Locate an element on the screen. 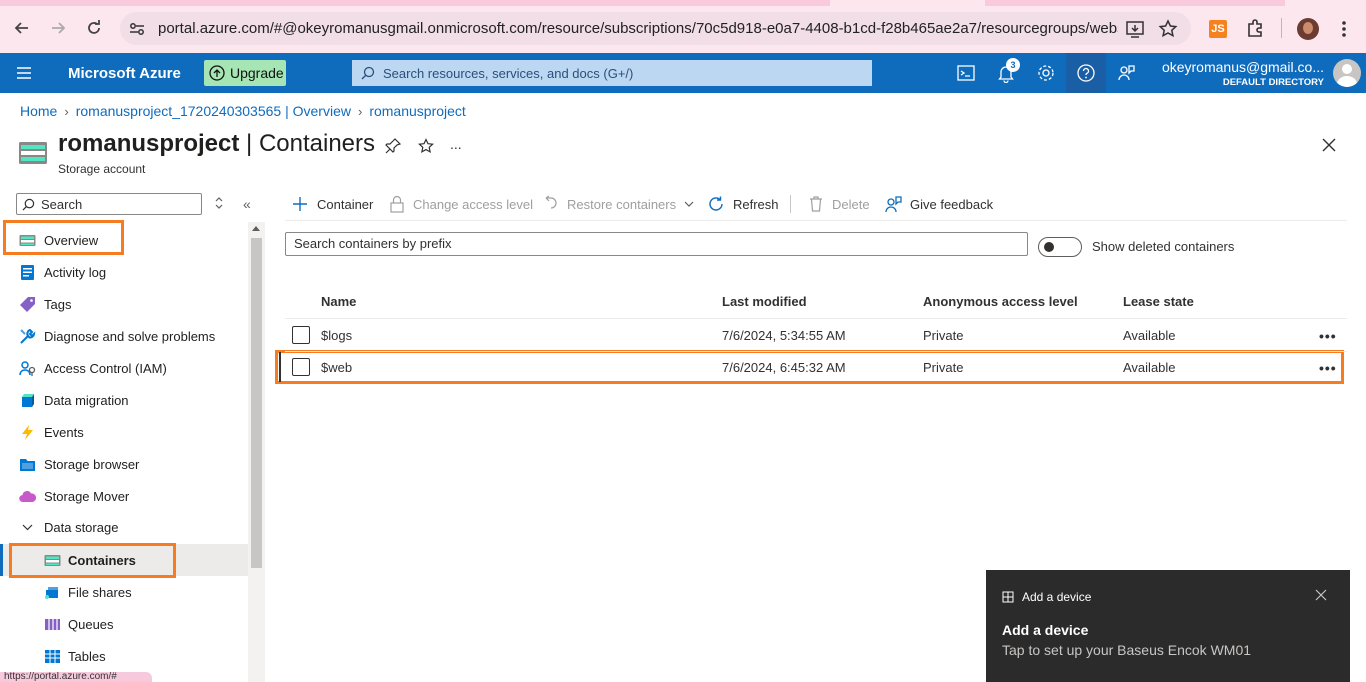 Image resolution: width=1366 pixels, height=682 pixels. add-container-button: Container is located at coordinates (332, 204).